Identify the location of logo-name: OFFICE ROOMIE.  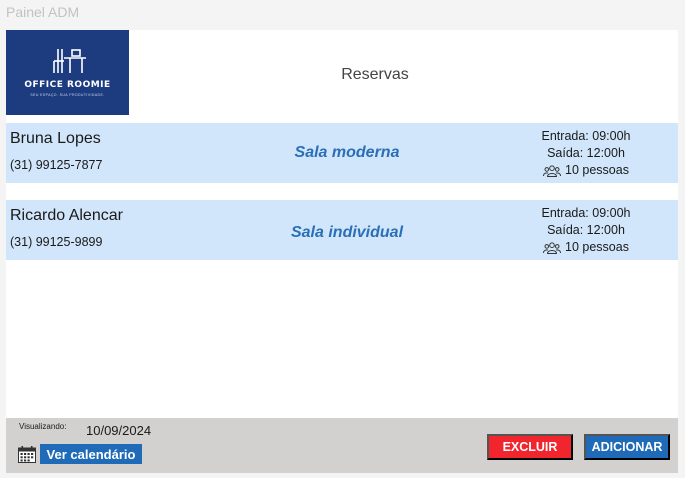
(67, 85).